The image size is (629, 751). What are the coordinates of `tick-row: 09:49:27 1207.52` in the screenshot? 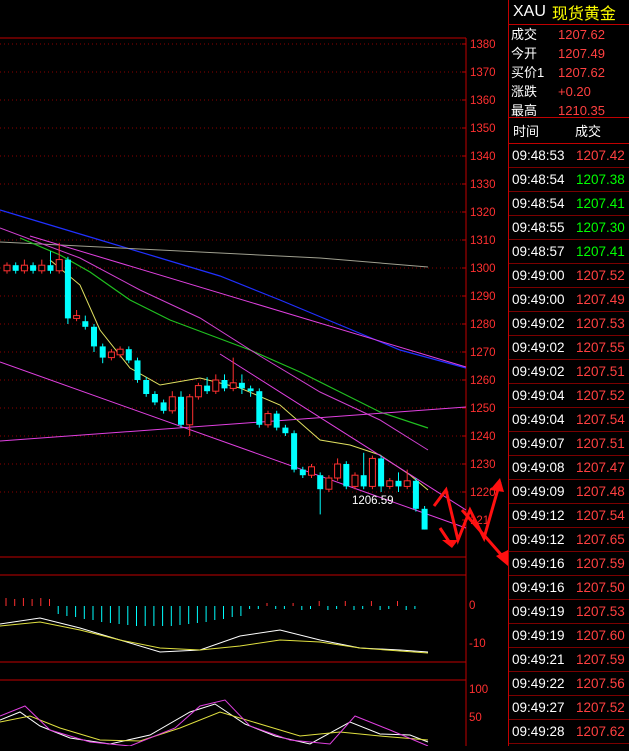 It's located at (569, 708).